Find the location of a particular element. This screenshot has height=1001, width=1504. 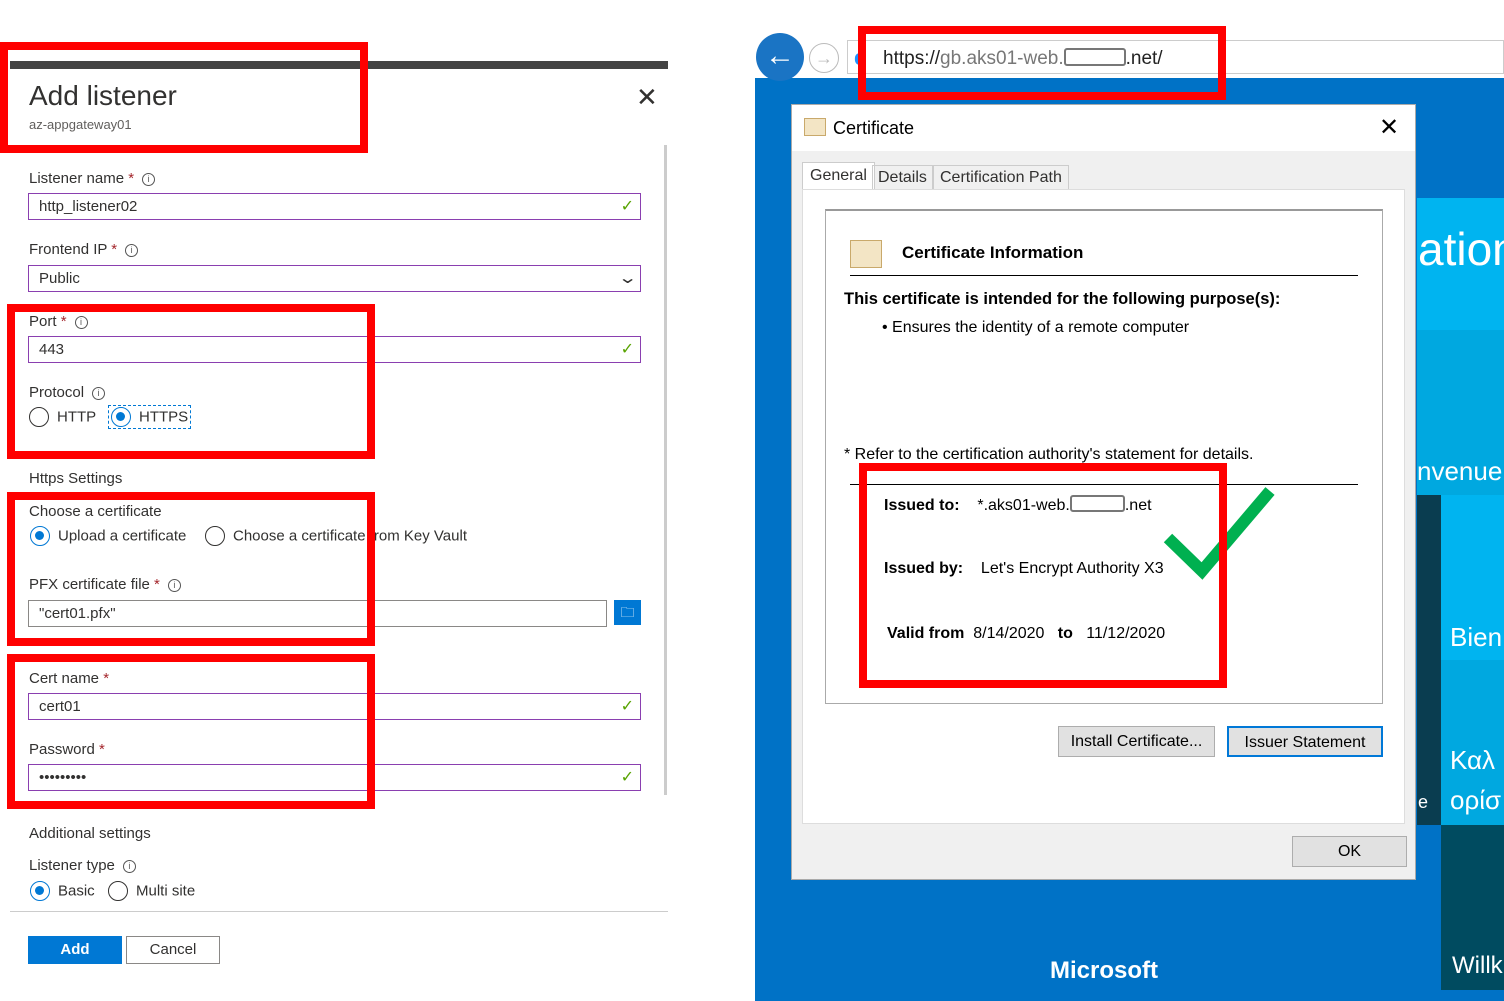

frontend-ip-label: Frontend IP * i is located at coordinates (84, 249).